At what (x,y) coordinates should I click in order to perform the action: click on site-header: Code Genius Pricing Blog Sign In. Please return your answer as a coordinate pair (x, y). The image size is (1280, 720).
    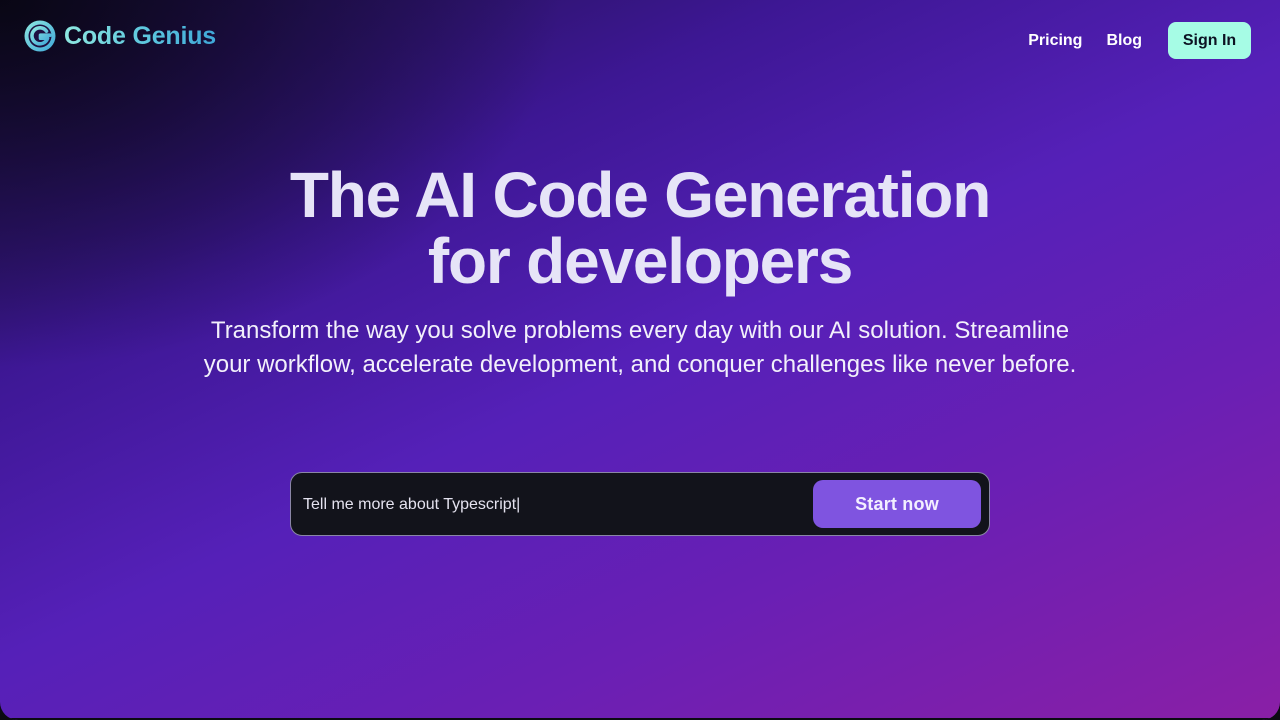
    Looking at the image, I should click on (640, 39).